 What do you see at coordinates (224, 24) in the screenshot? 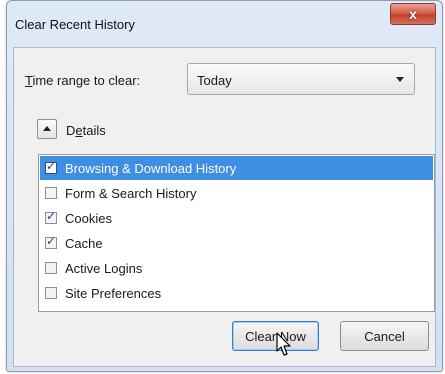
I see `title-bar: Clear Recent History x` at bounding box center [224, 24].